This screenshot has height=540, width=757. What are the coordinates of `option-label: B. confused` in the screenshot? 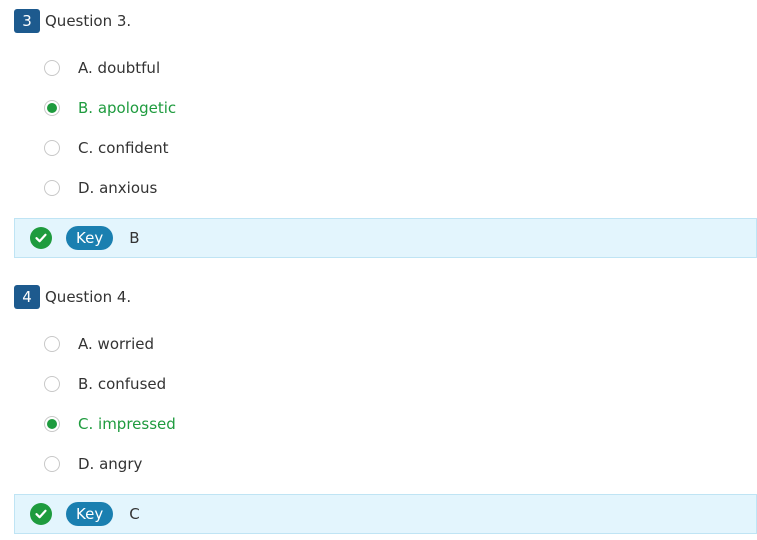 It's located at (122, 384).